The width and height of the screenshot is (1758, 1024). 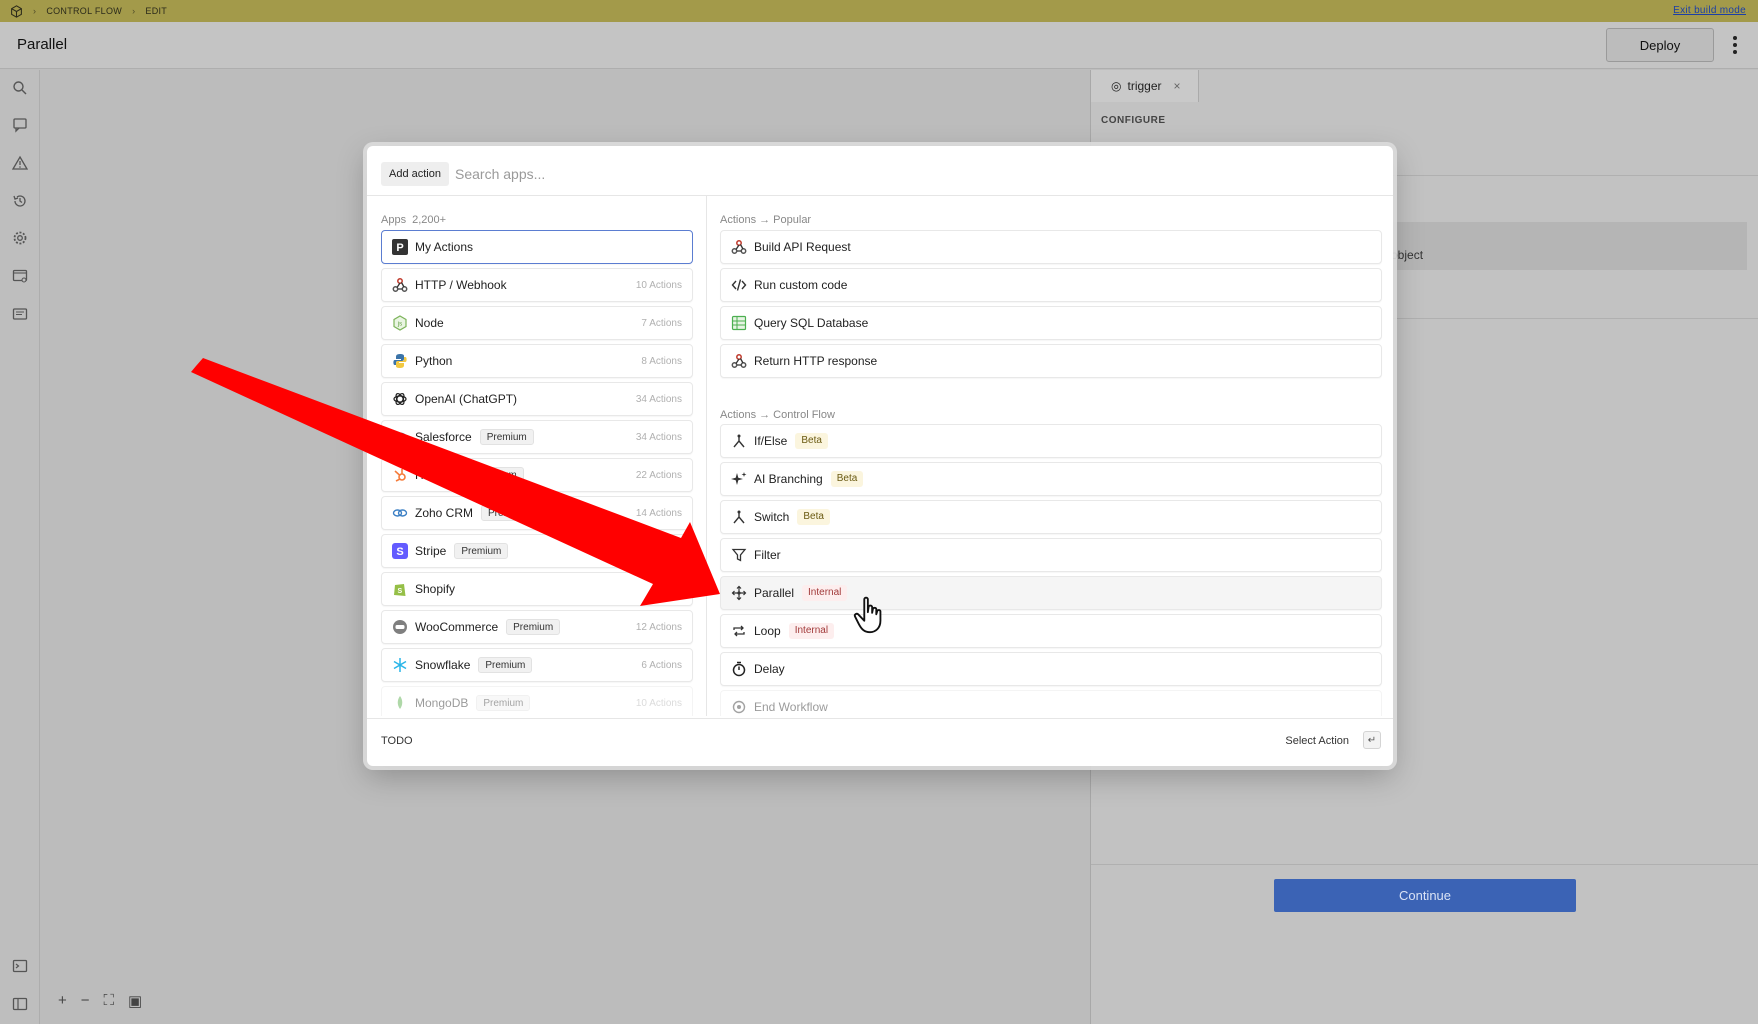 I want to click on action-label: Build API Request, so click(x=802, y=247).